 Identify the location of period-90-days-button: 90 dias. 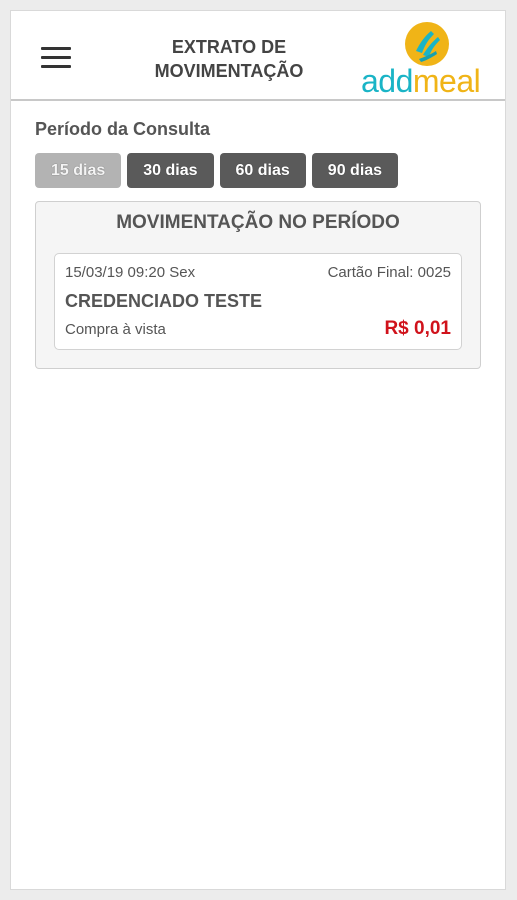
(355, 170).